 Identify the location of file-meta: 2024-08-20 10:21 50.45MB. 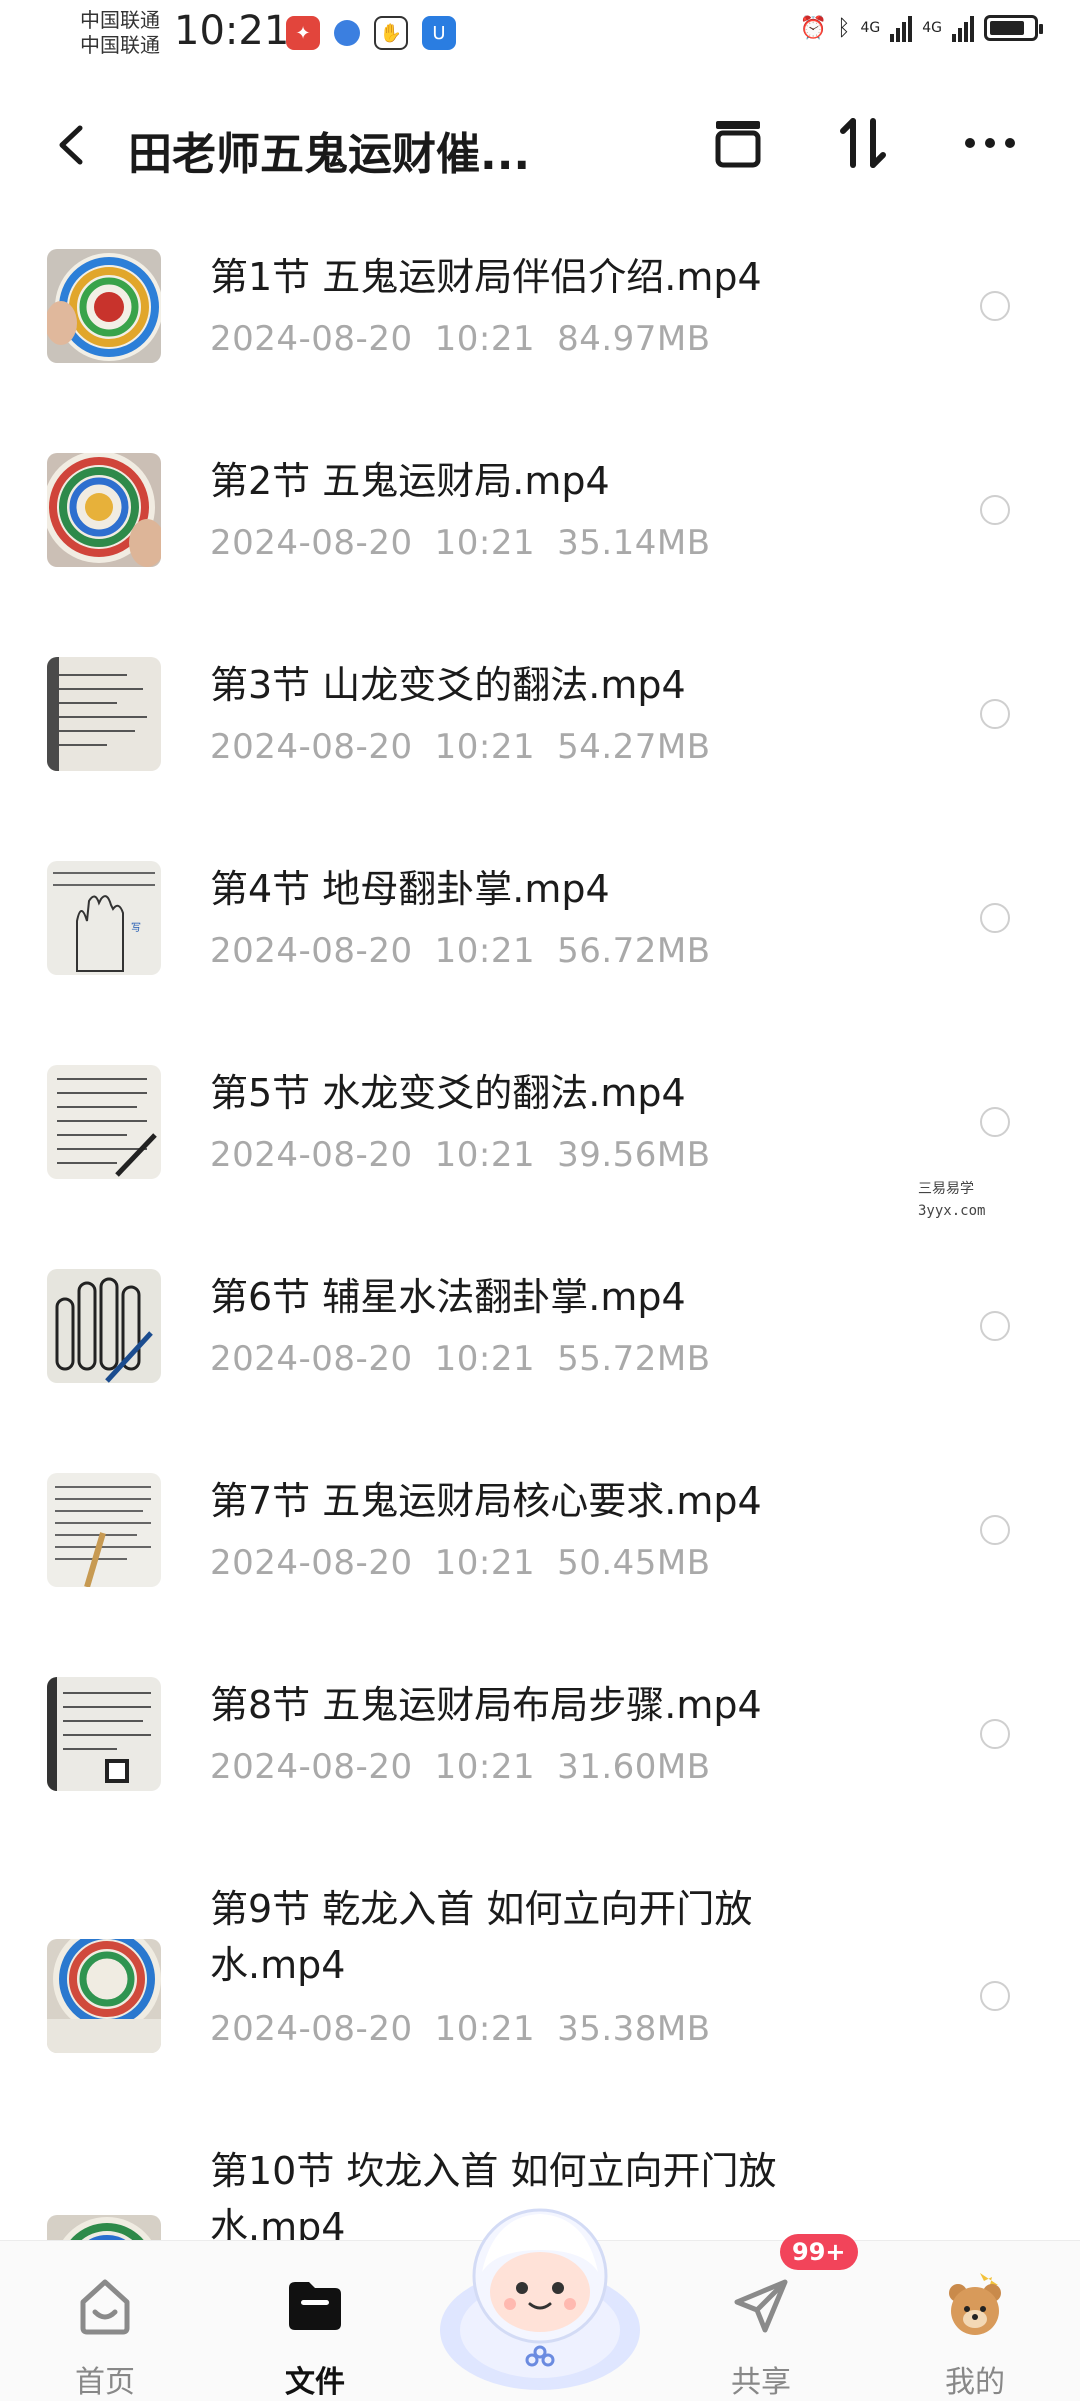
(460, 1563).